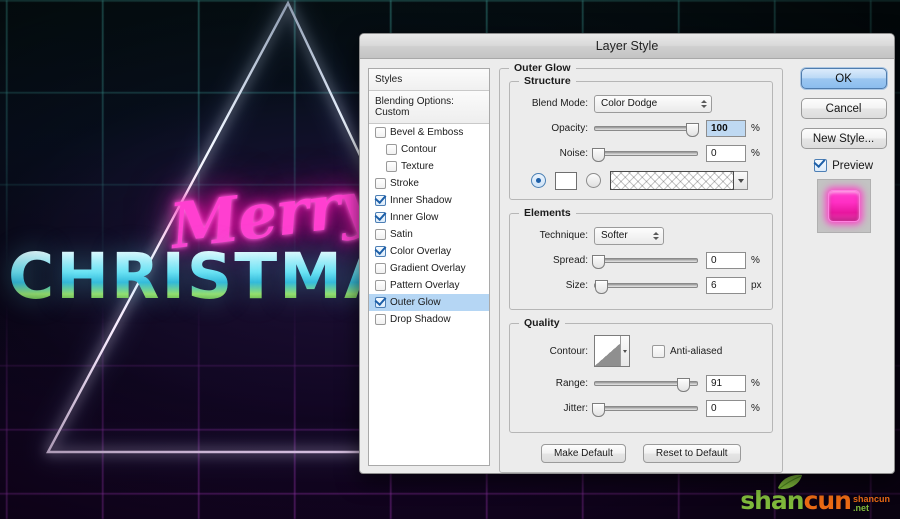 The height and width of the screenshot is (519, 900). What do you see at coordinates (646, 286) in the screenshot?
I see `size-slider` at bounding box center [646, 286].